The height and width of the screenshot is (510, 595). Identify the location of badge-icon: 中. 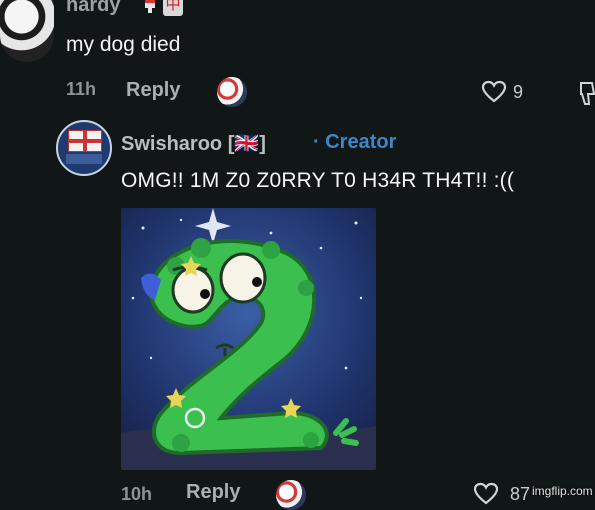
(173, 8).